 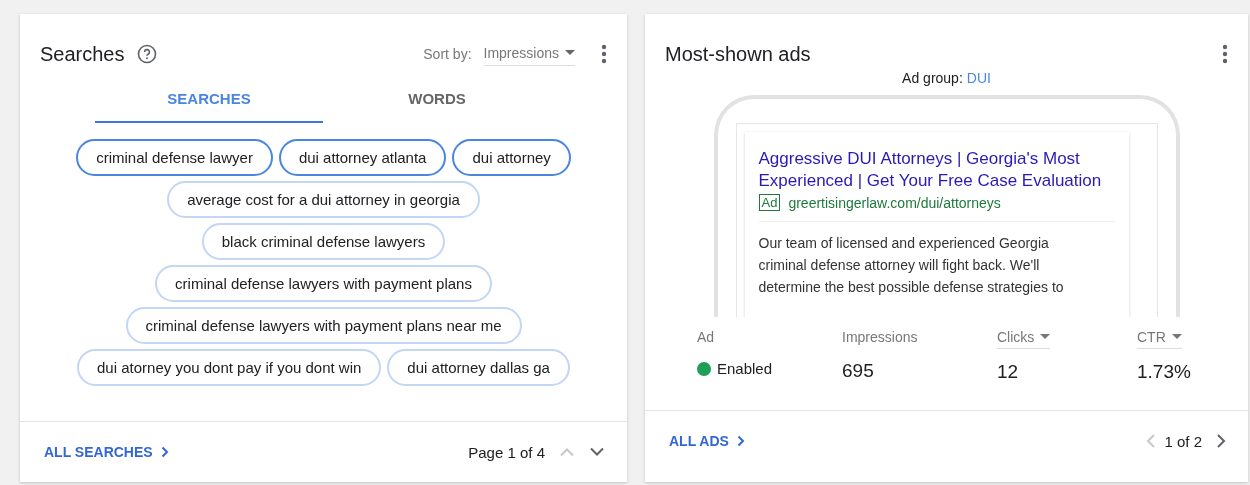 What do you see at coordinates (82, 54) in the screenshot?
I see `card-title: Searches` at bounding box center [82, 54].